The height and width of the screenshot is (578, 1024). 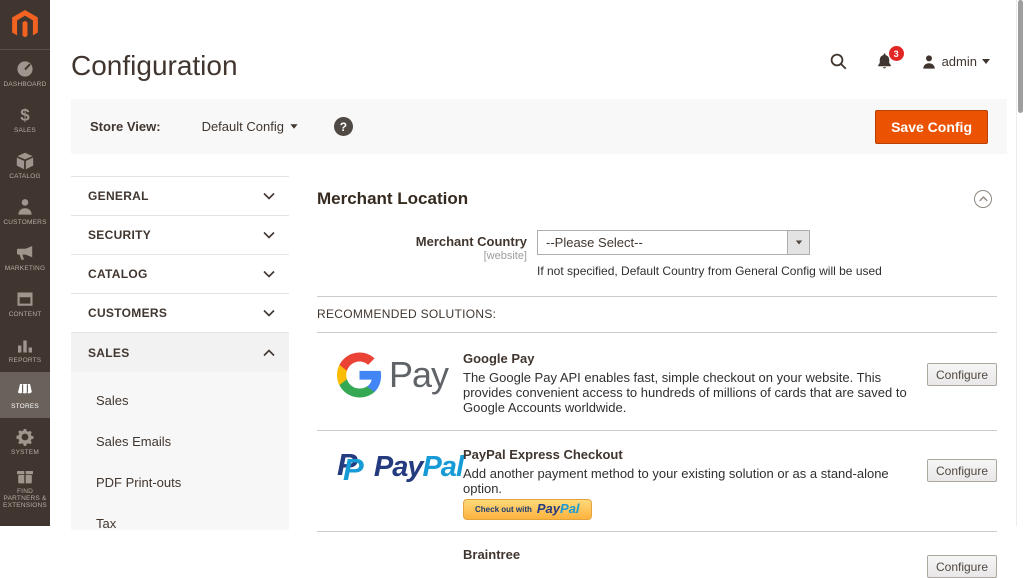 I want to click on sidebar-item-sales: $ SALES, so click(x=25, y=119).